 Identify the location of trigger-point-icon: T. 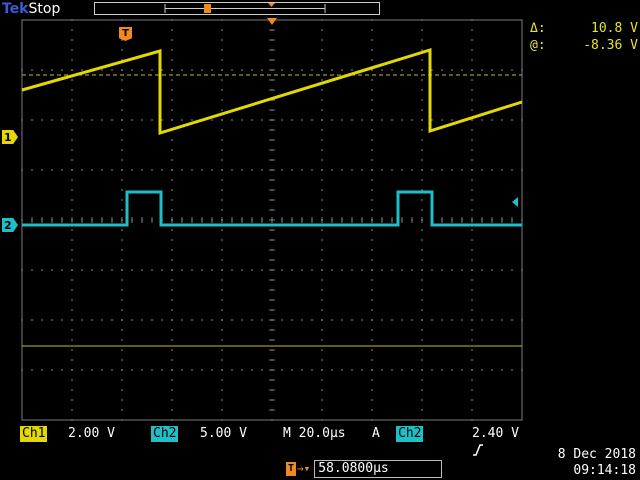
(125, 34).